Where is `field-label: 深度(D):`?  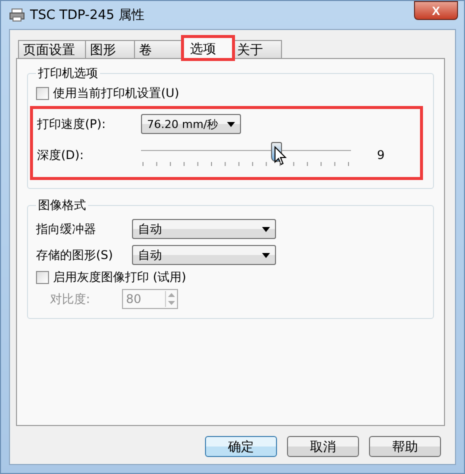
field-label: 深度(D): is located at coordinates (61, 155).